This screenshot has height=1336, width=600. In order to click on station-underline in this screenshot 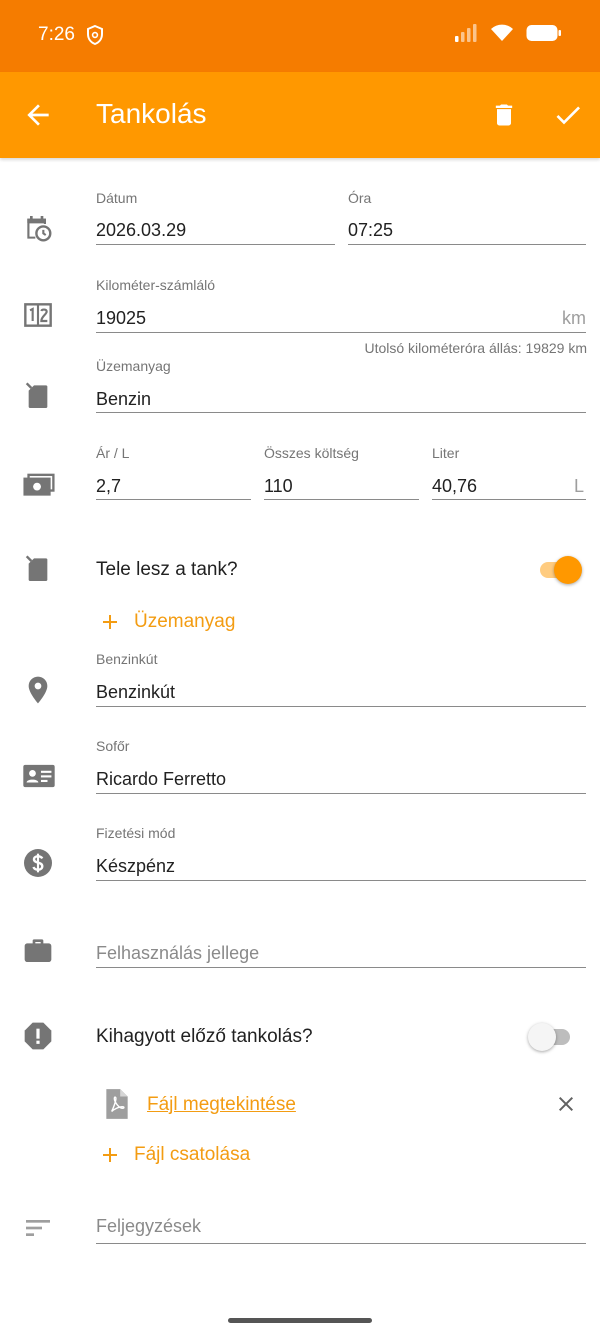, I will do `click(341, 706)`.